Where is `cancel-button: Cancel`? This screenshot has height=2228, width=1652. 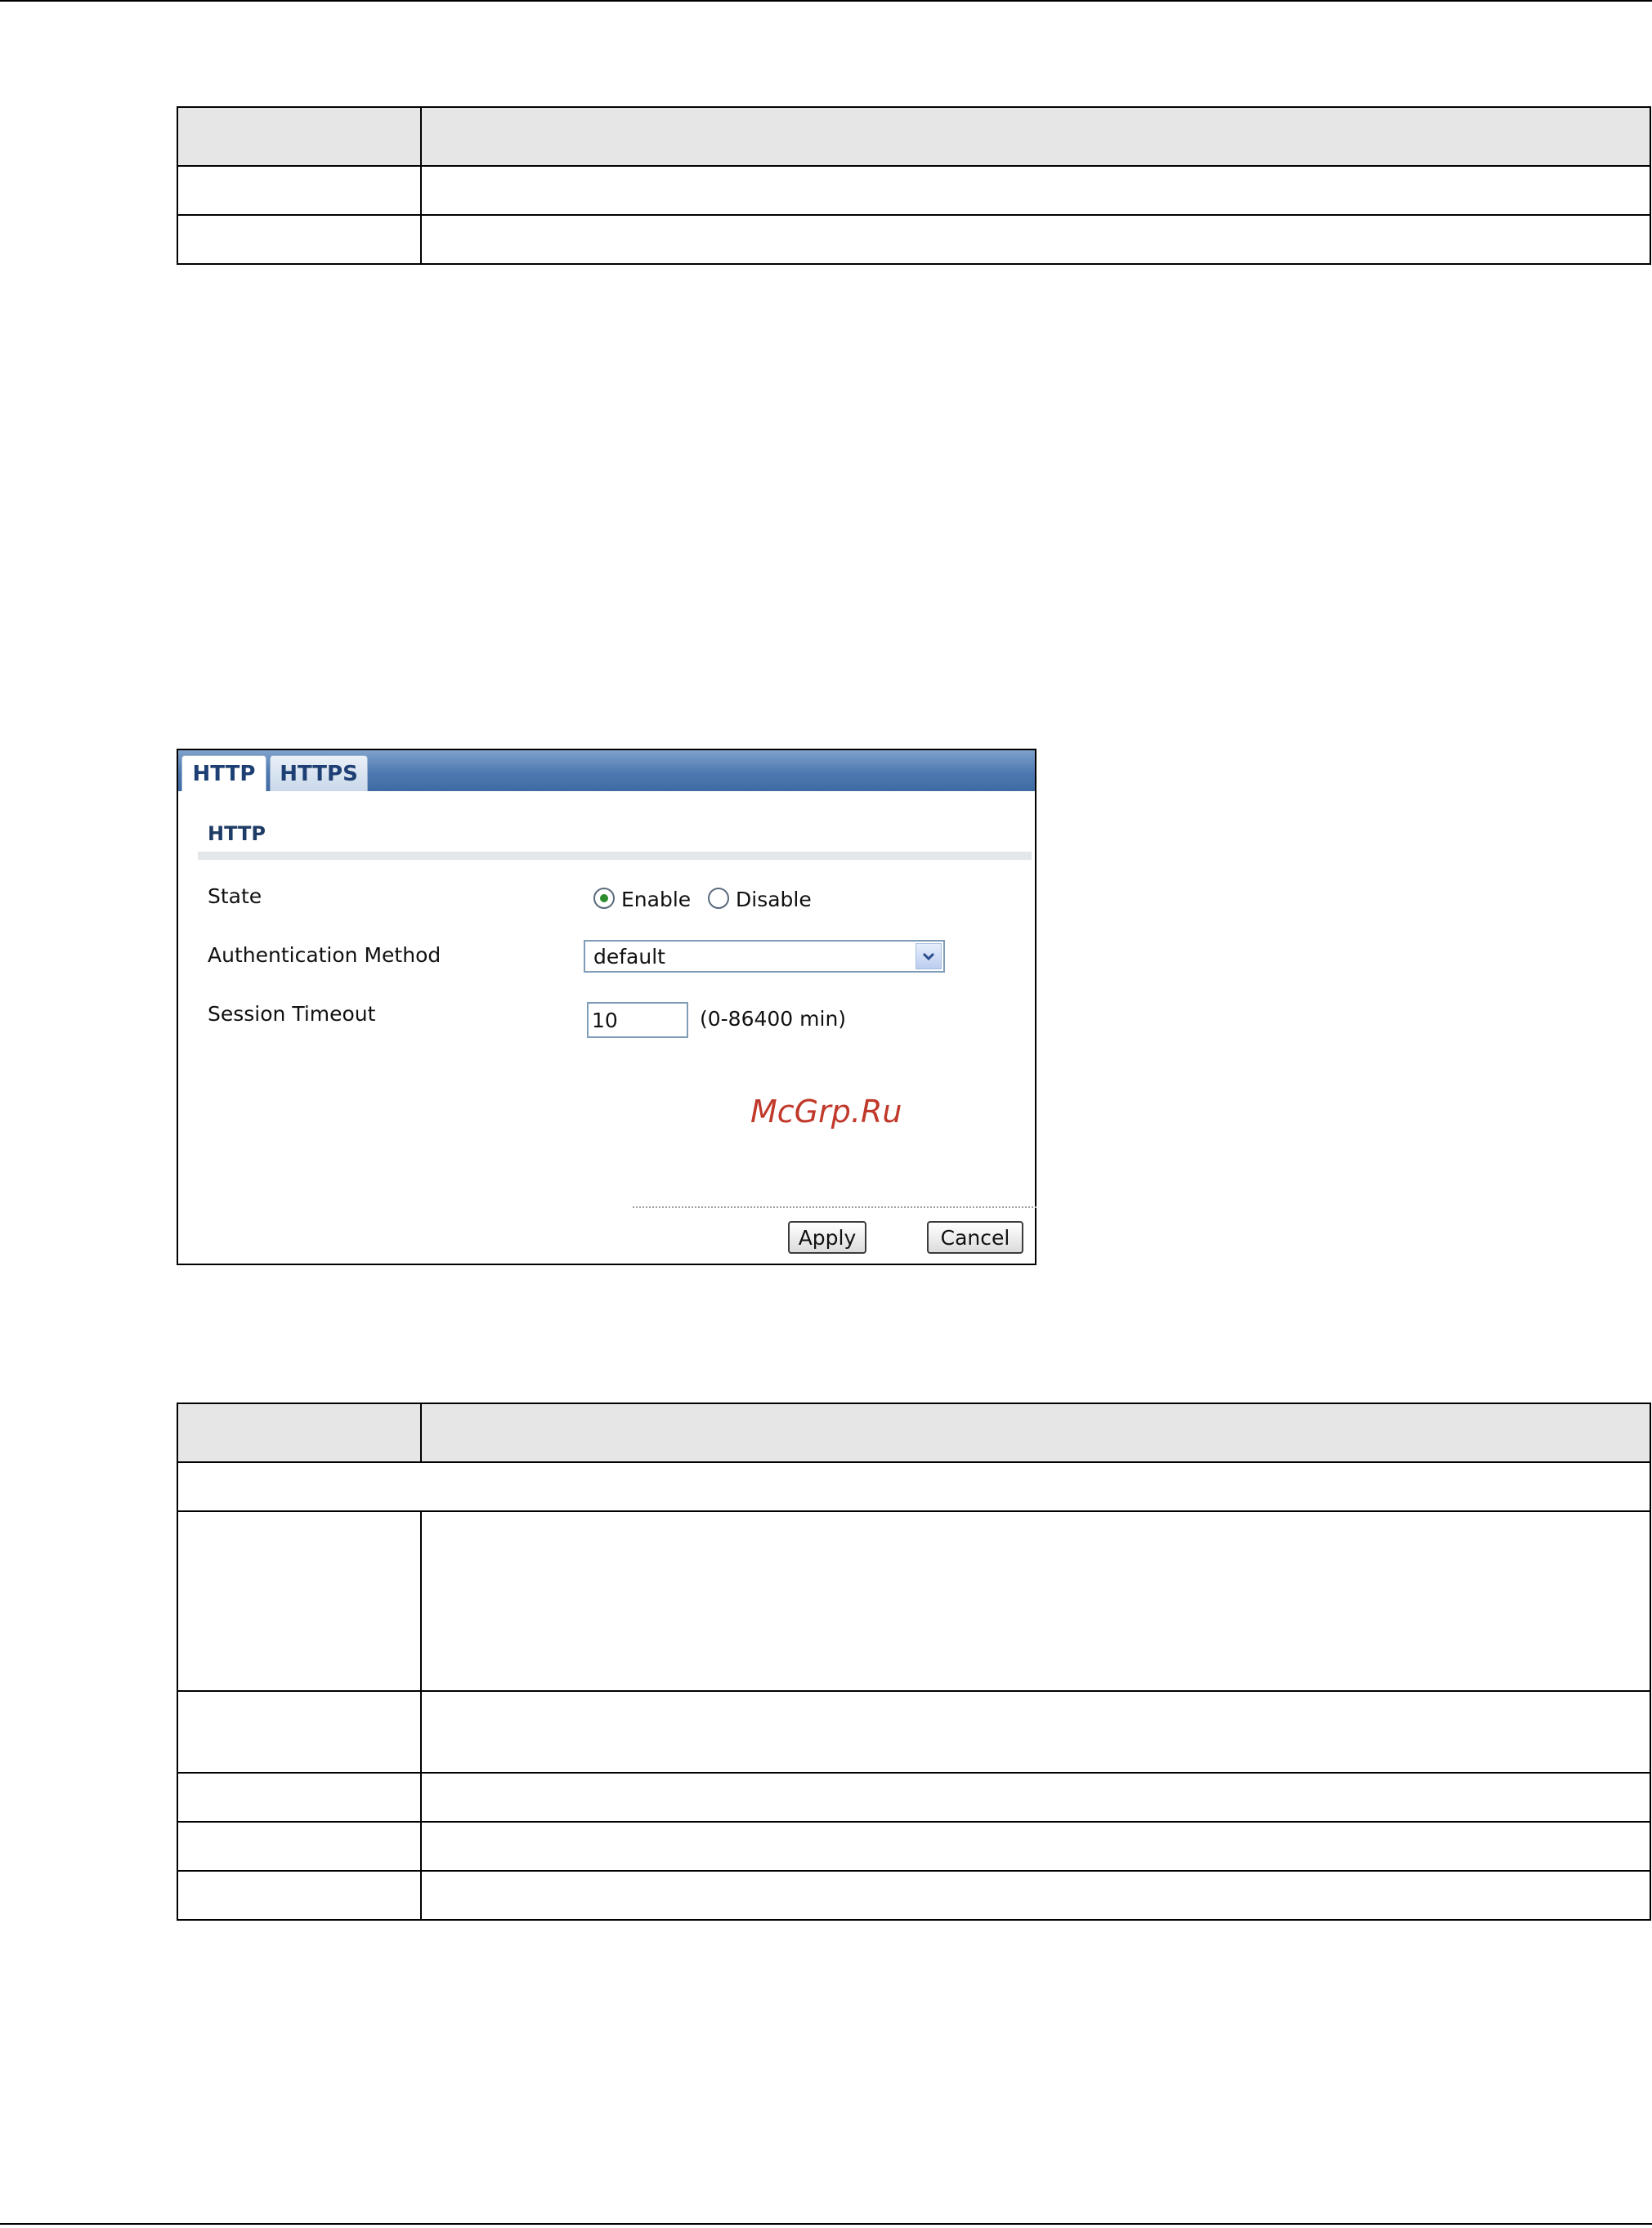
cancel-button: Cancel is located at coordinates (975, 1237).